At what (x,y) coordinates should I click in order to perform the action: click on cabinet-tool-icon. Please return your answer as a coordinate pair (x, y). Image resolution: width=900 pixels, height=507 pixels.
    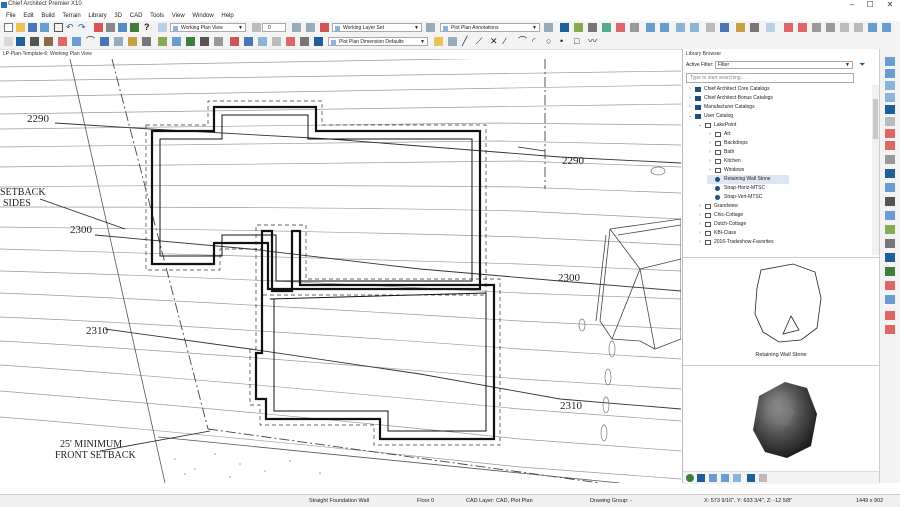
    Looking at the image, I should click on (34, 41).